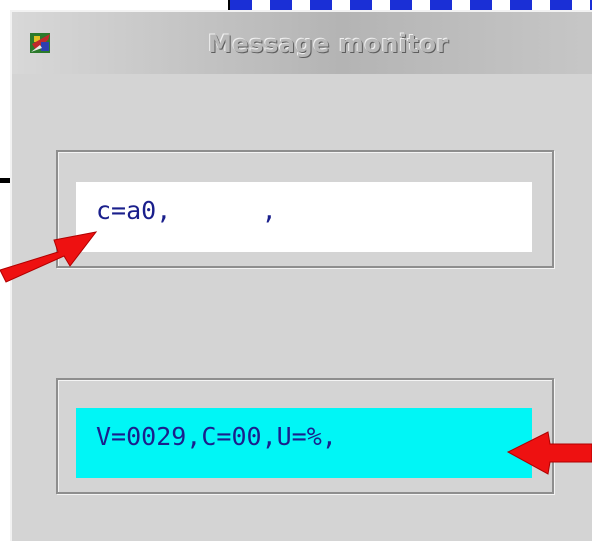  I want to click on top-message-field: c=a0, ,, so click(304, 217).